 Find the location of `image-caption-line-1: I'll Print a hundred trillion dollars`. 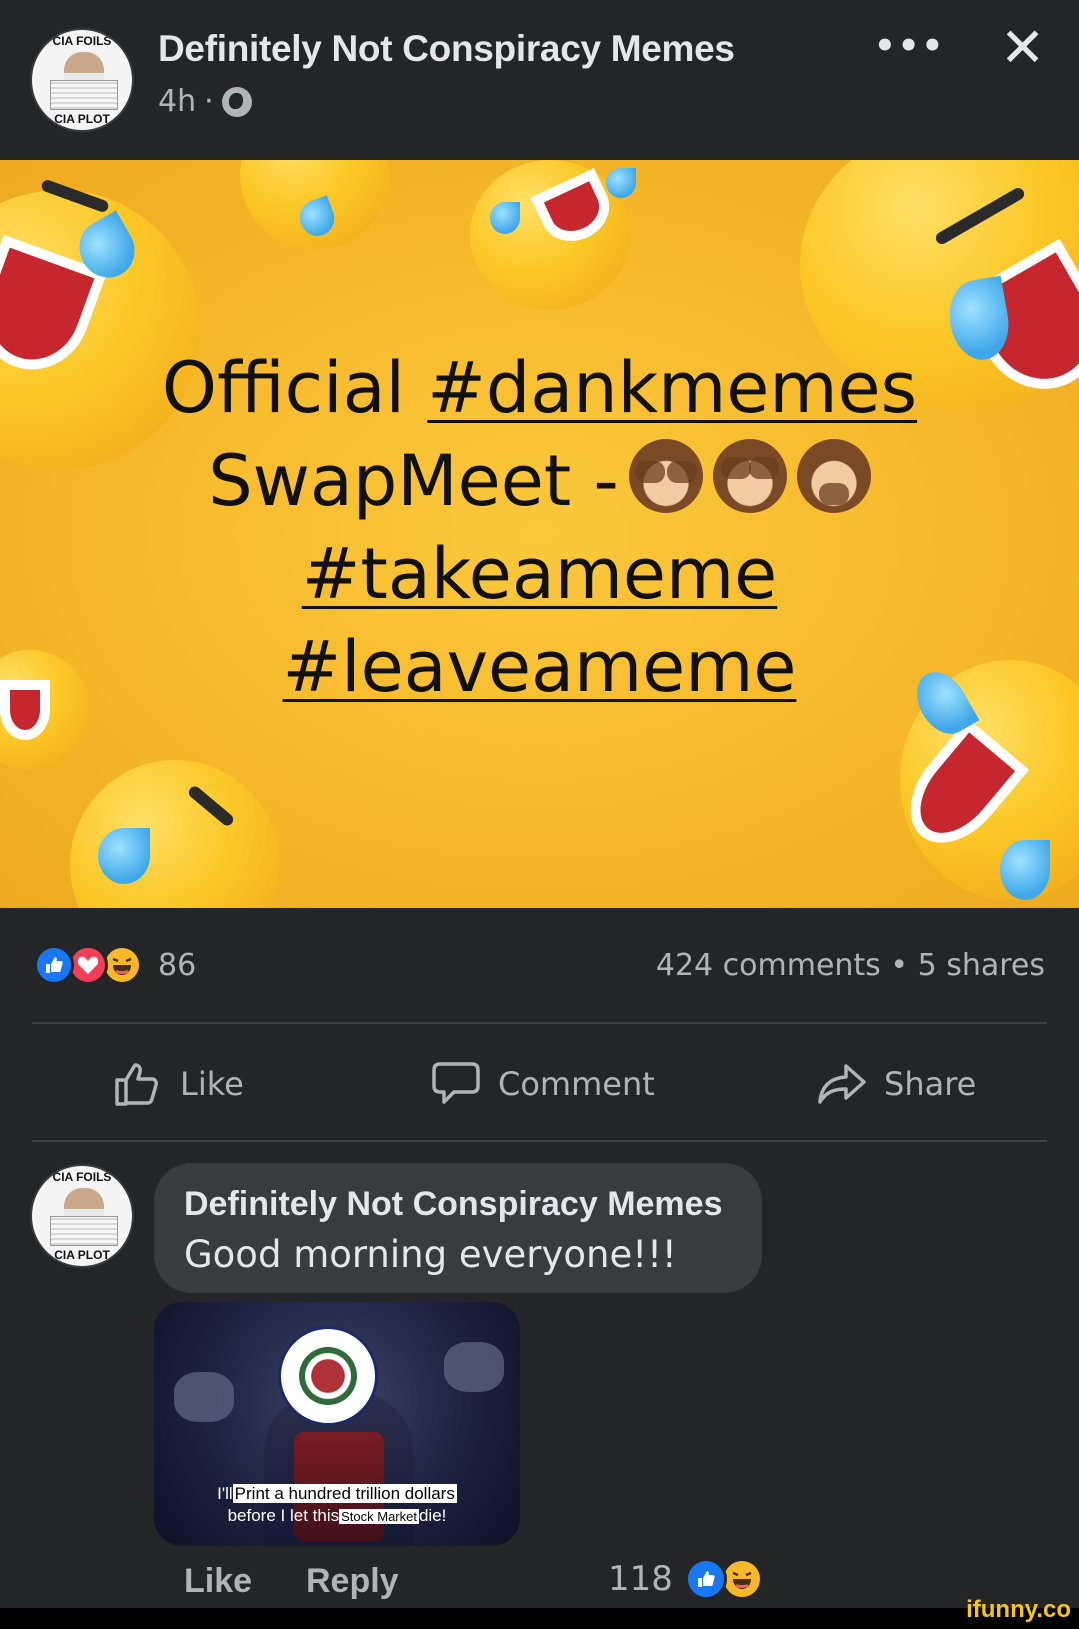

image-caption-line-1: I'll Print a hundred trillion dollars is located at coordinates (337, 1494).